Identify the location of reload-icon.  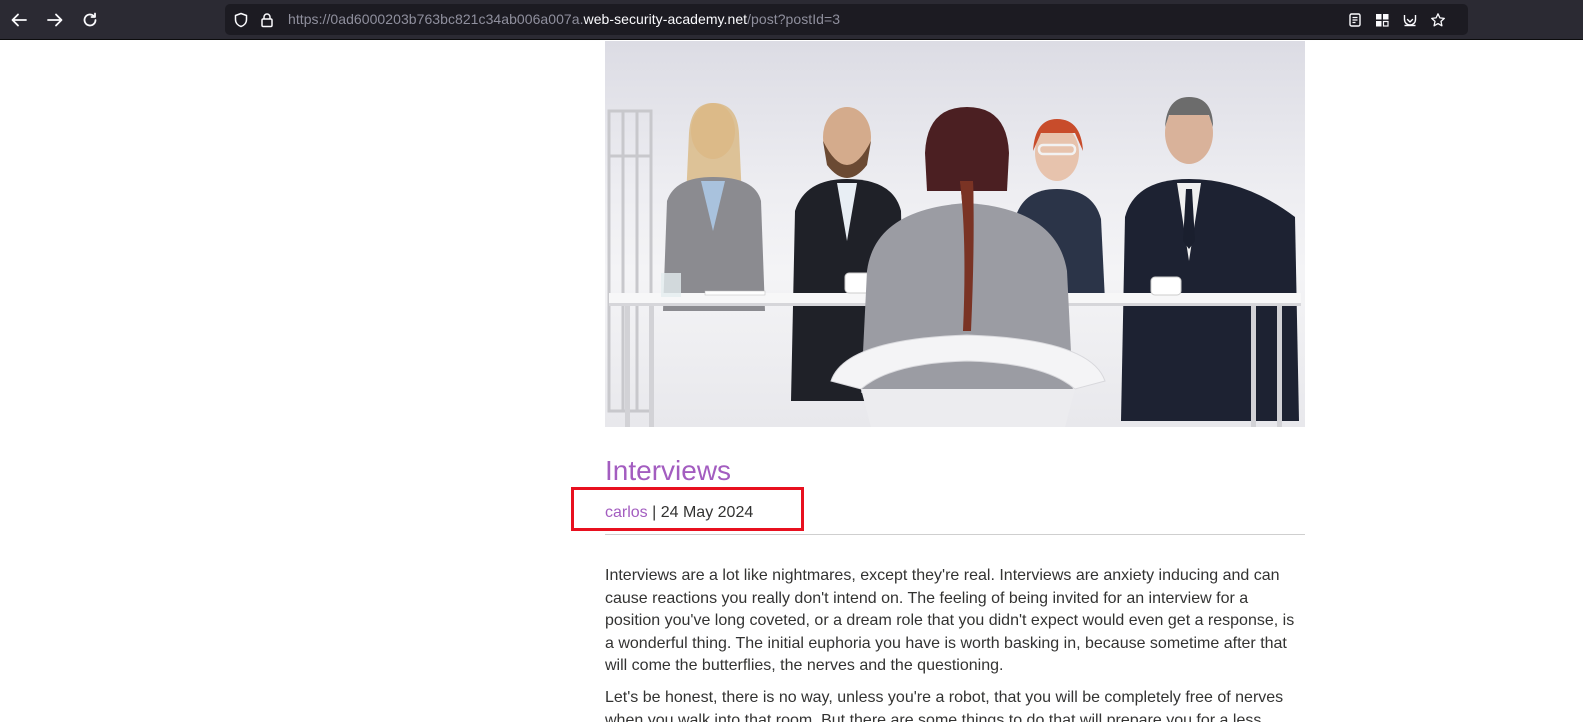
(90, 19).